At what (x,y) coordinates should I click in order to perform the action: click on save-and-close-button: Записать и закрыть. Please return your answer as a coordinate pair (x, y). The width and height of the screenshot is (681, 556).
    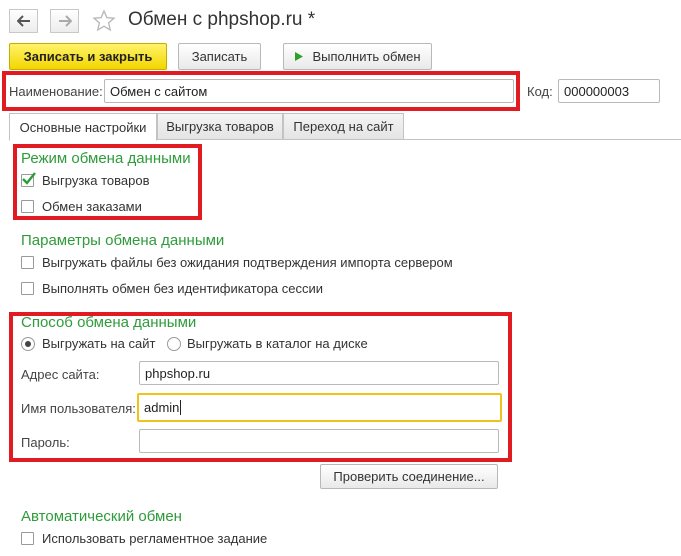
    Looking at the image, I should click on (88, 56).